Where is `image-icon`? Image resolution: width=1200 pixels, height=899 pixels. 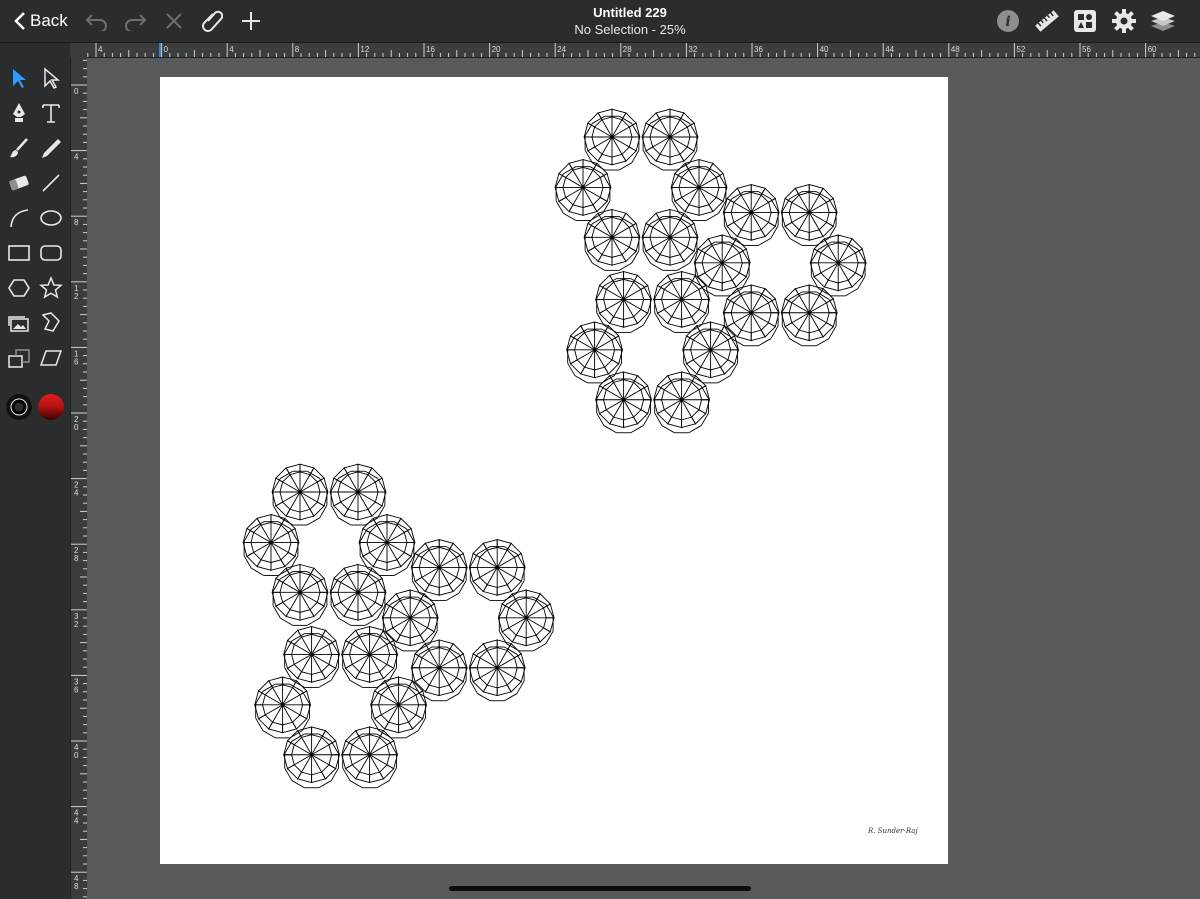 image-icon is located at coordinates (19, 323).